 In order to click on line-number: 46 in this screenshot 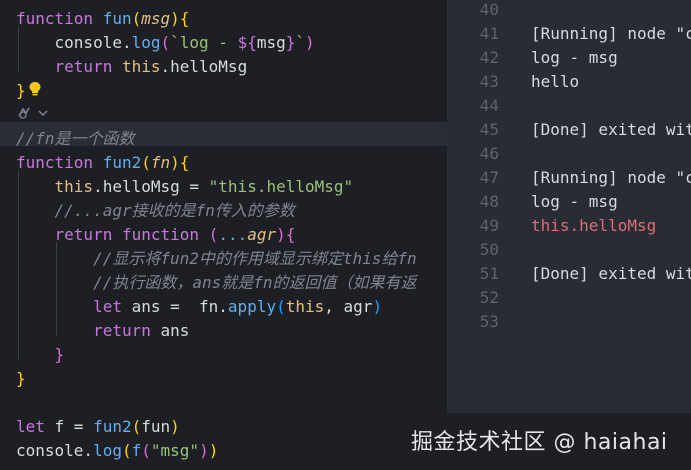, I will do `click(489, 153)`.